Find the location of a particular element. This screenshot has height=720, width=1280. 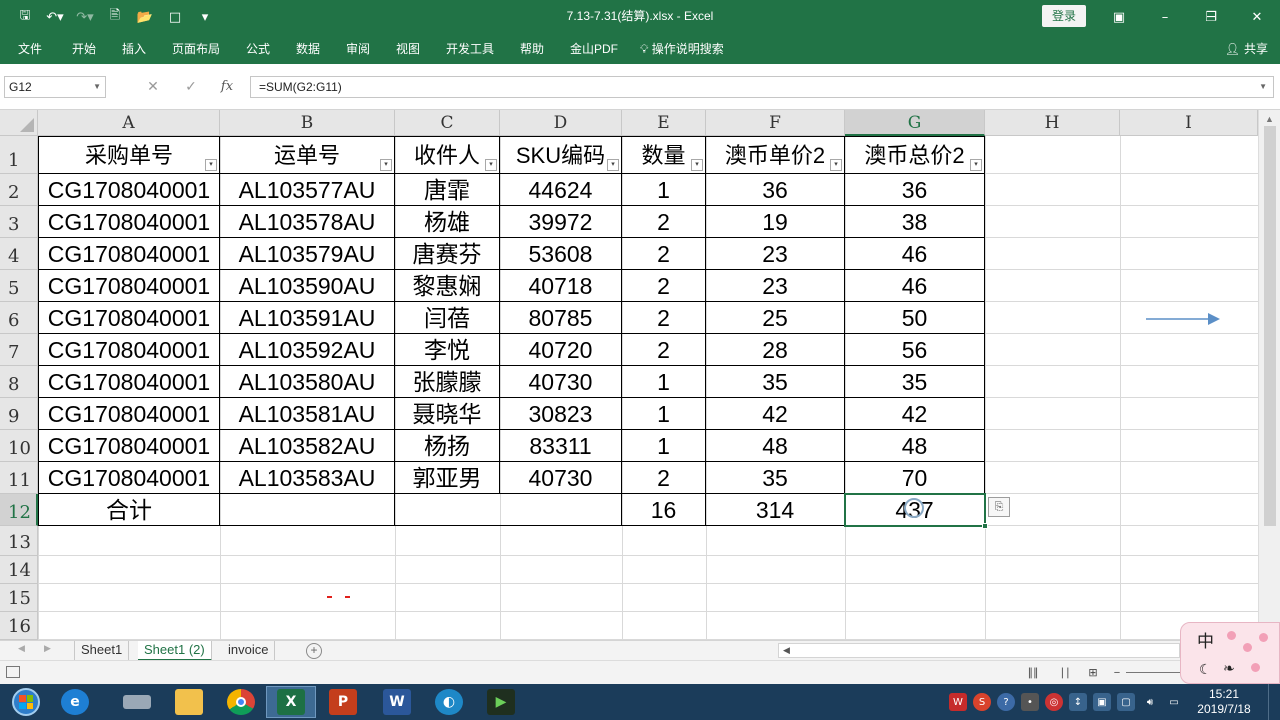

redo-icon: ↷▾ is located at coordinates (85, 17).